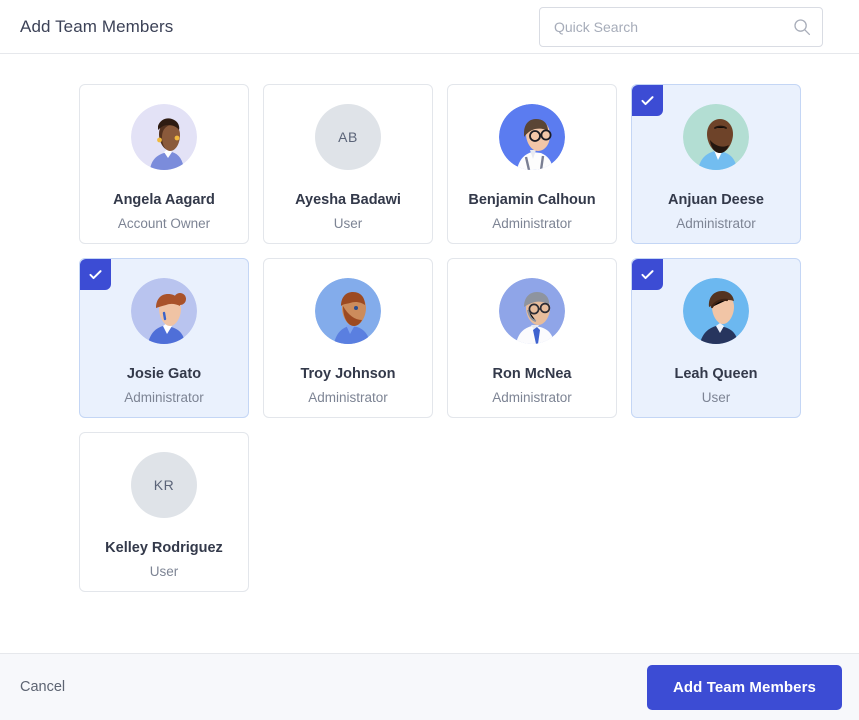 The width and height of the screenshot is (859, 720). Describe the element at coordinates (744, 687) in the screenshot. I see `add-team-members-button: Add Team Members` at that location.